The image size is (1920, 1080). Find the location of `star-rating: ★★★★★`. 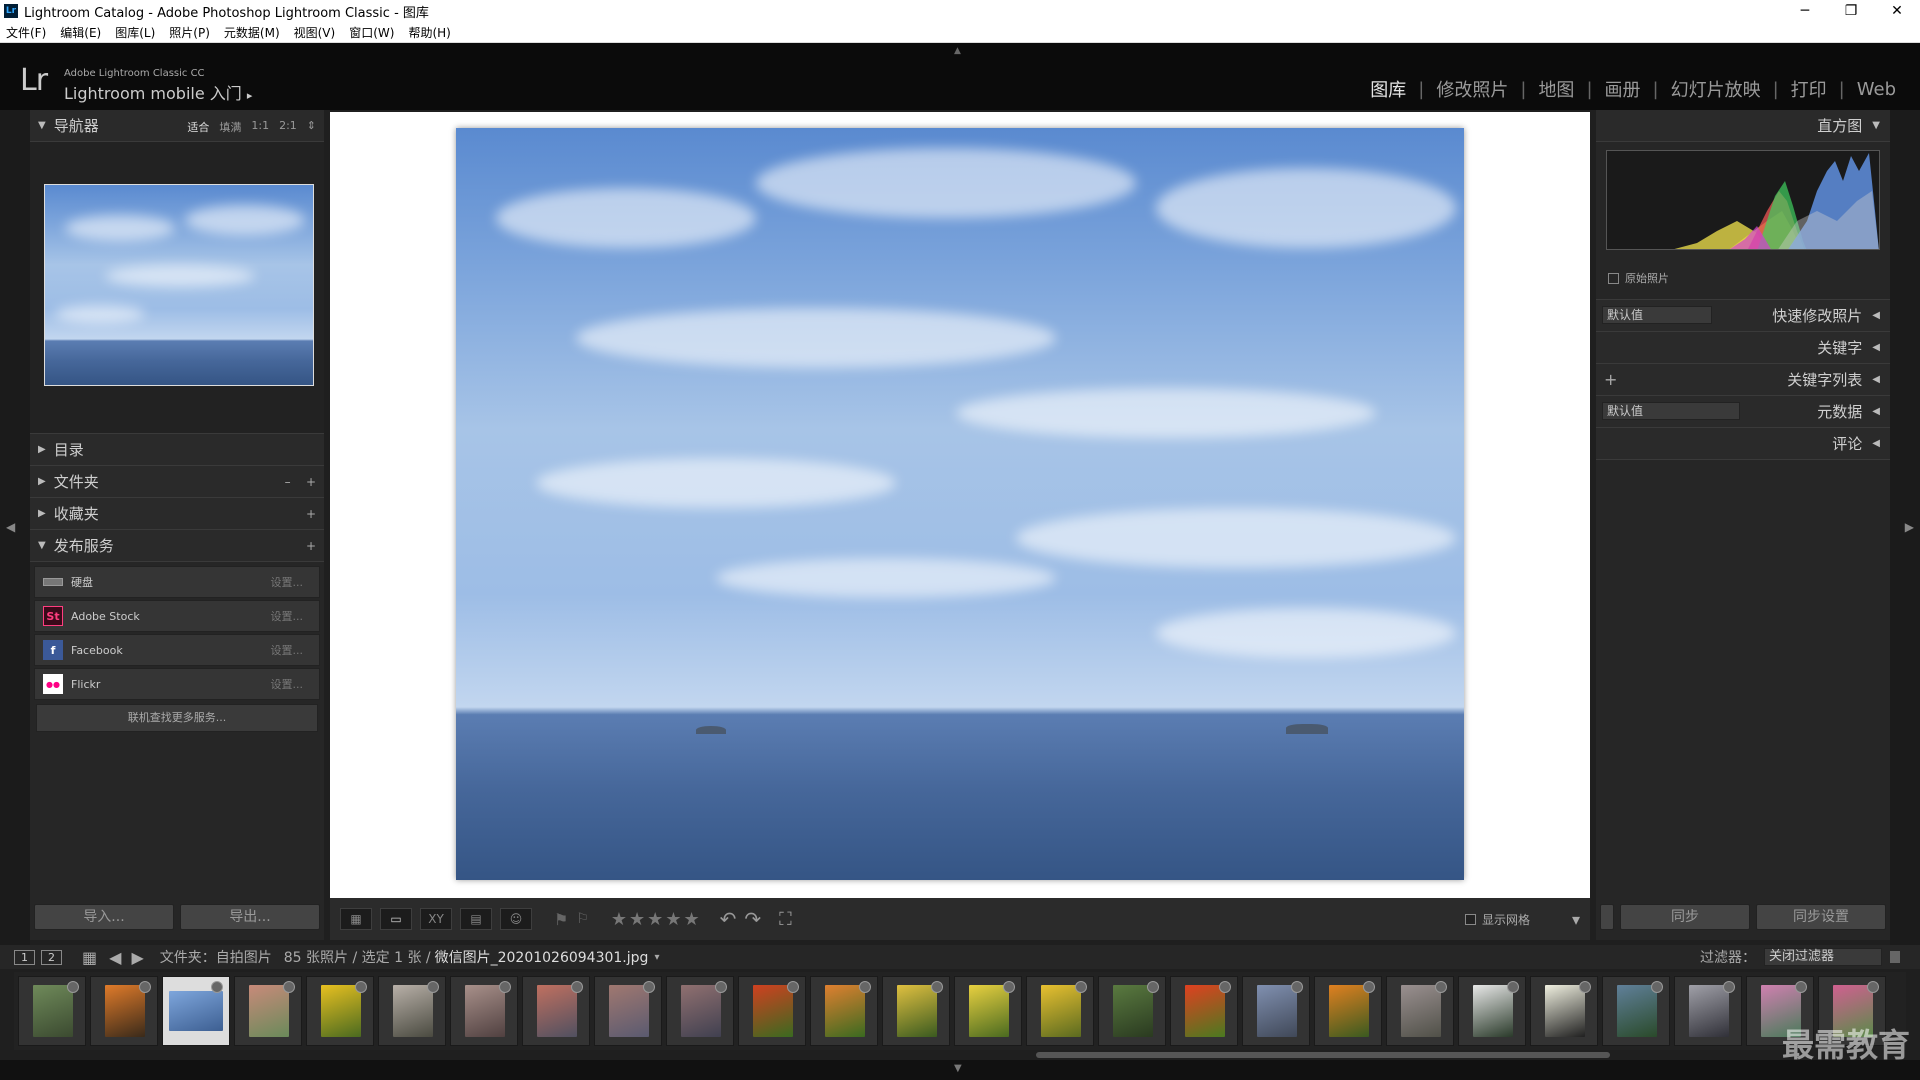

star-rating: ★★★★★ is located at coordinates (656, 919).